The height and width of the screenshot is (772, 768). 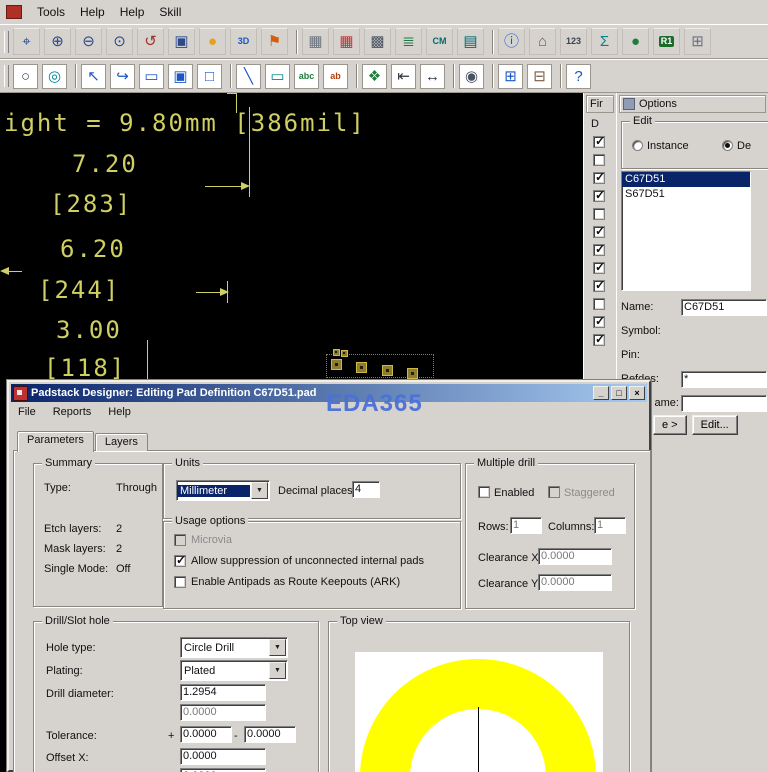 What do you see at coordinates (243, 41) in the screenshot?
I see `3d-view-icon: 3D` at bounding box center [243, 41].